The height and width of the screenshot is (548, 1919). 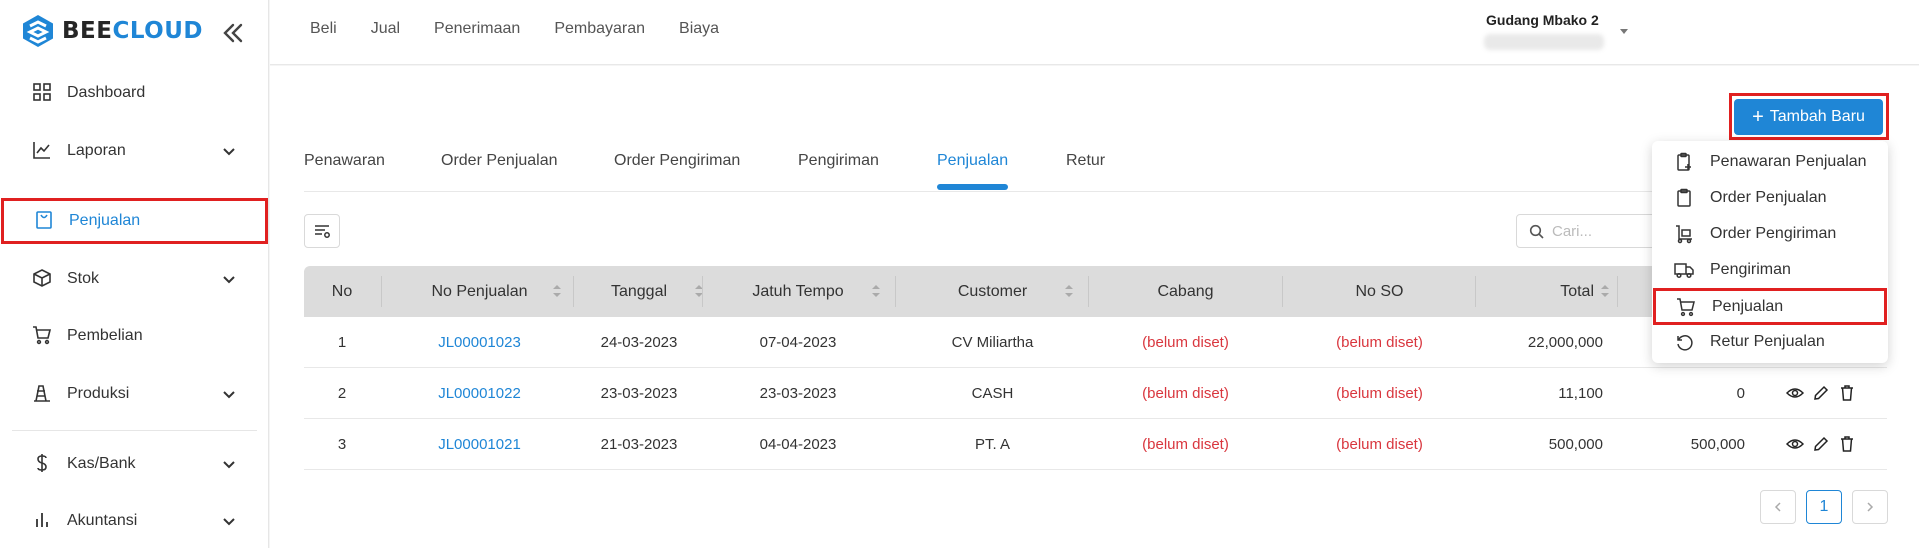 What do you see at coordinates (1870, 507) in the screenshot?
I see `next-page-button` at bounding box center [1870, 507].